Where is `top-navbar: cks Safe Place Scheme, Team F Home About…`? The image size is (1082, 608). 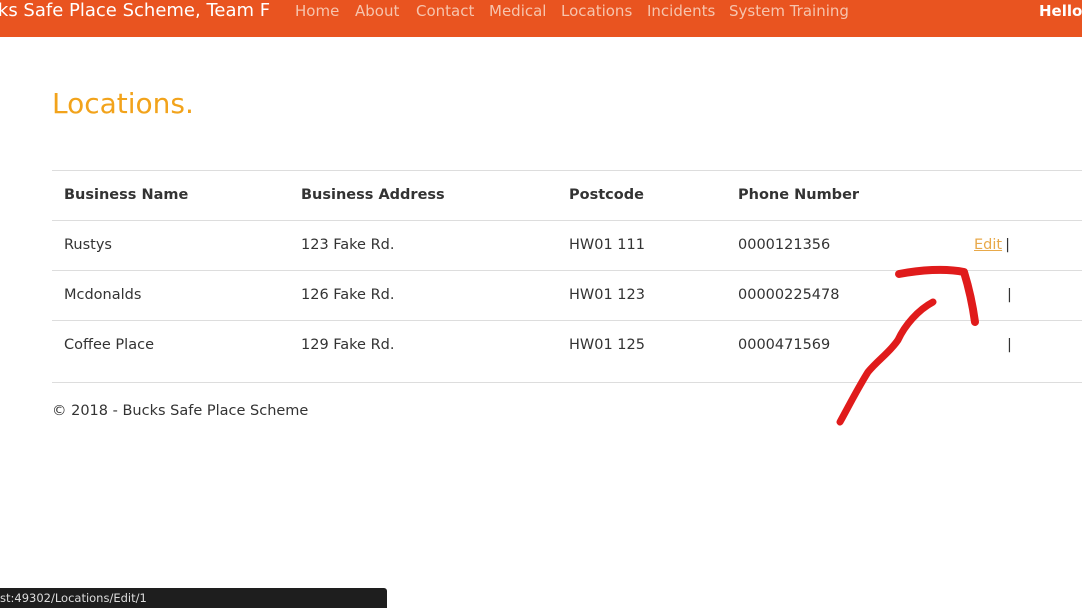 top-navbar: cks Safe Place Scheme, Team F Home About… is located at coordinates (541, 18).